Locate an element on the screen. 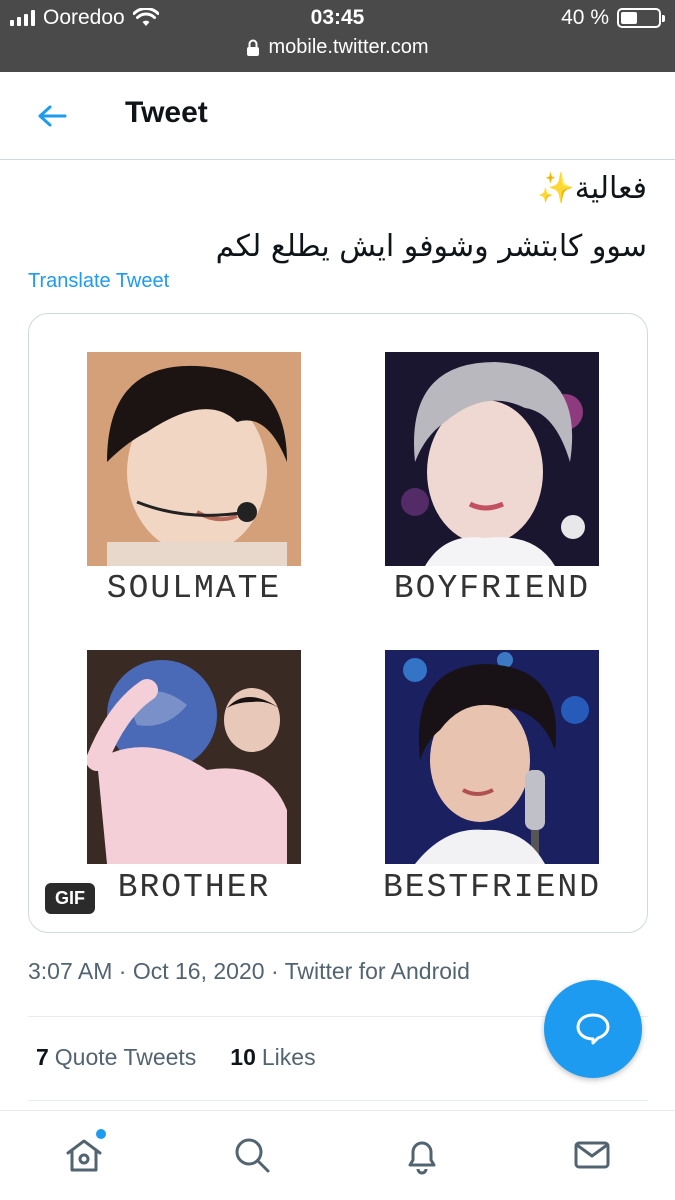 This screenshot has height=1200, width=675. url-text: mobile.twitter.com is located at coordinates (348, 47).